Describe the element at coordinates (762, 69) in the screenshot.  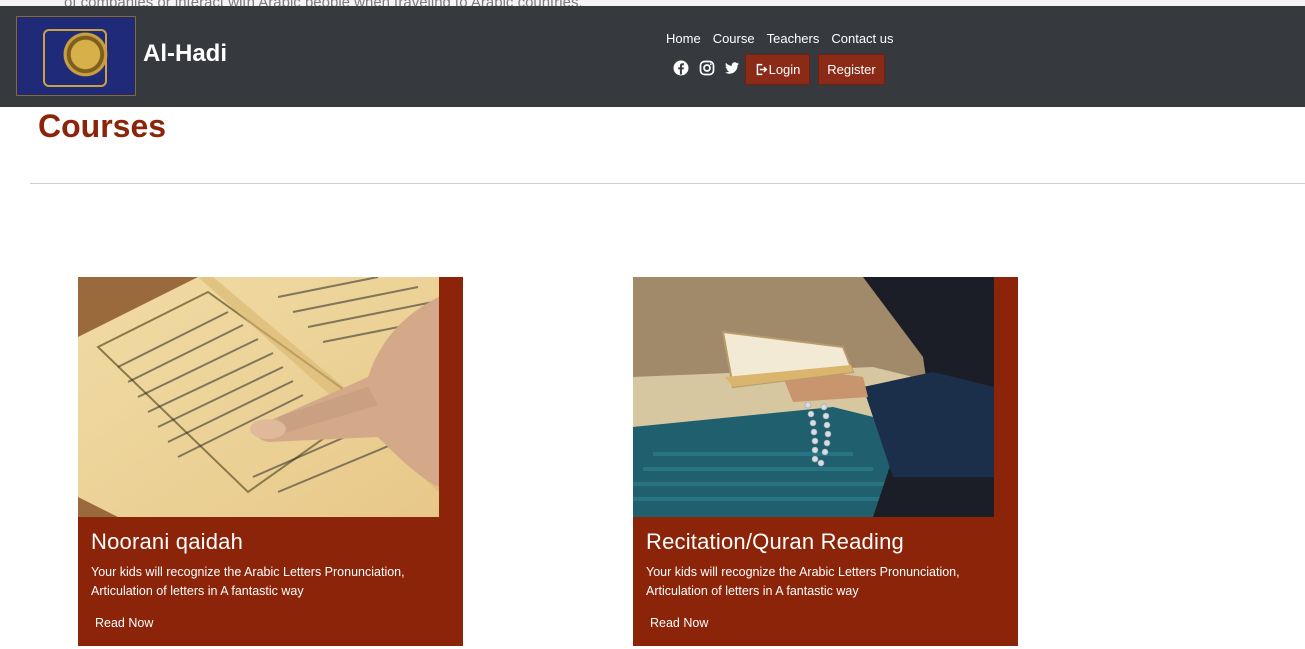
I see `login-icon` at that location.